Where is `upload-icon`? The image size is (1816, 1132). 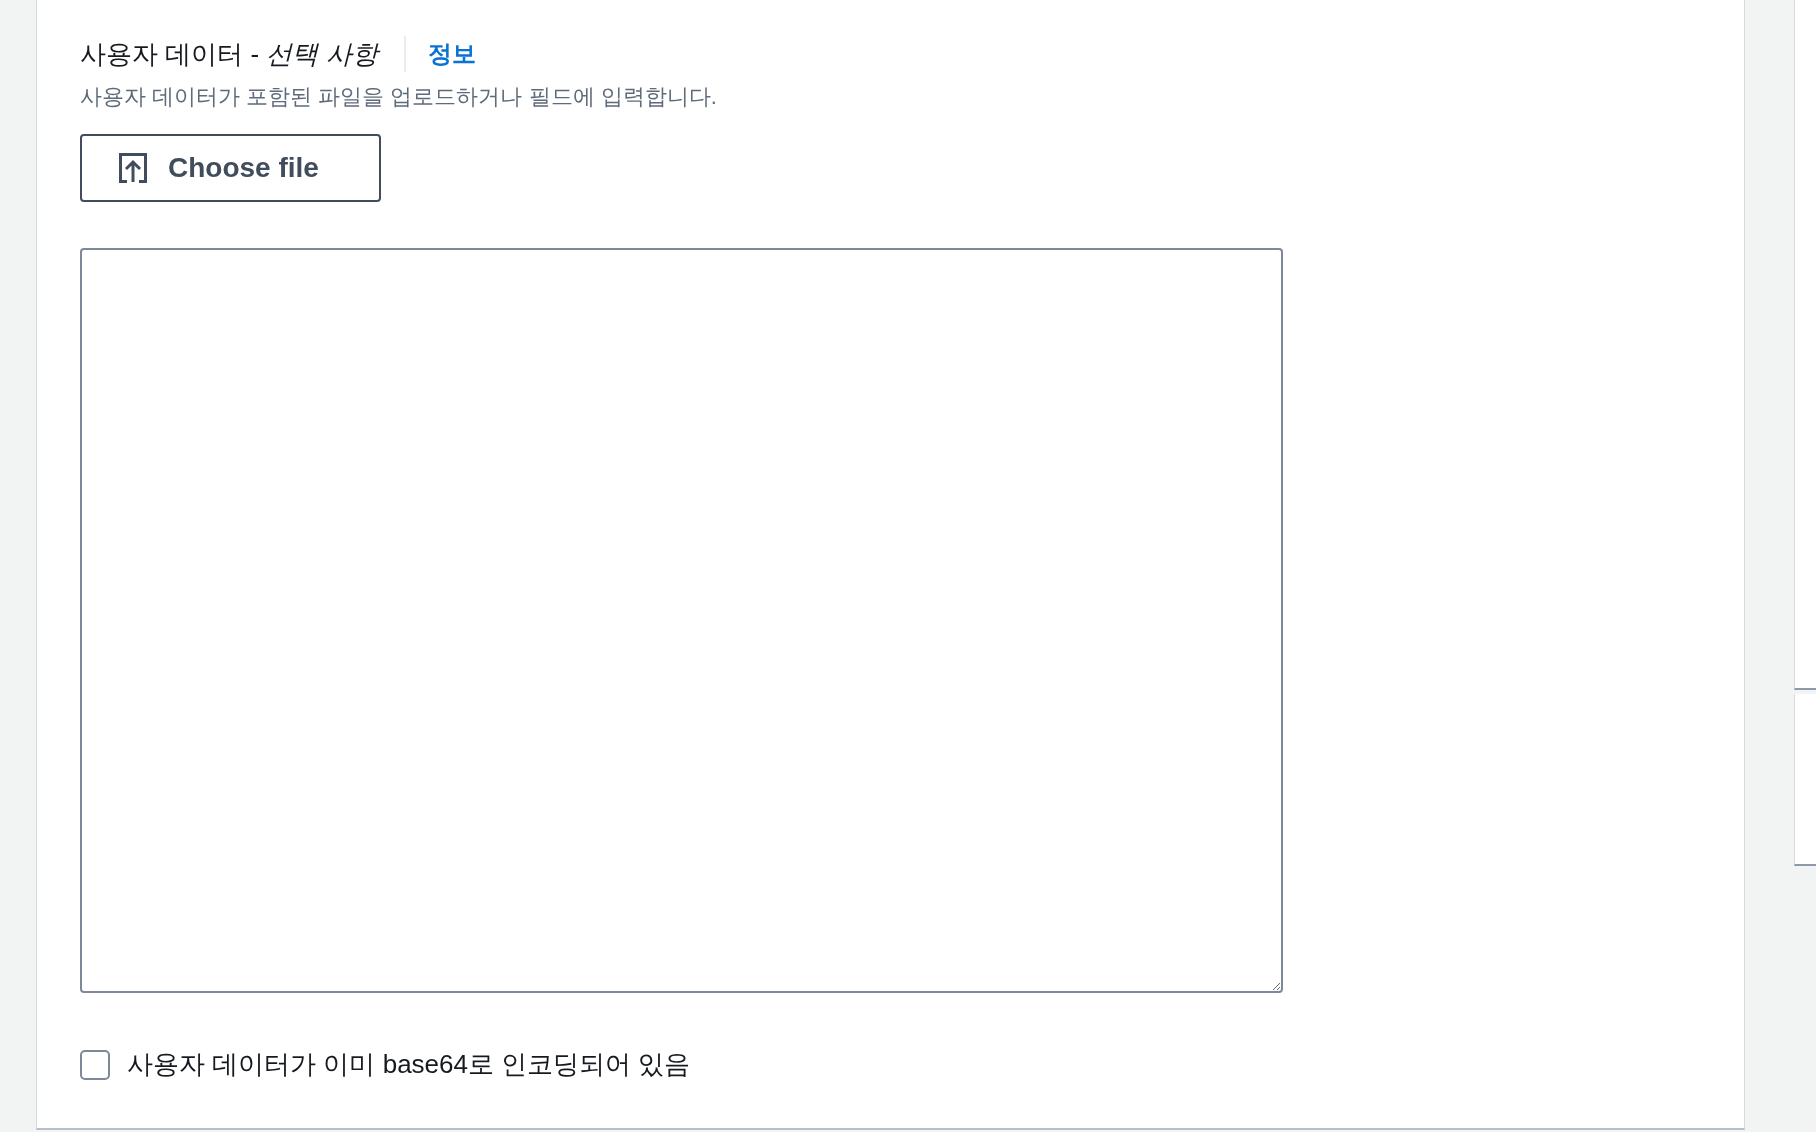
upload-icon is located at coordinates (133, 168).